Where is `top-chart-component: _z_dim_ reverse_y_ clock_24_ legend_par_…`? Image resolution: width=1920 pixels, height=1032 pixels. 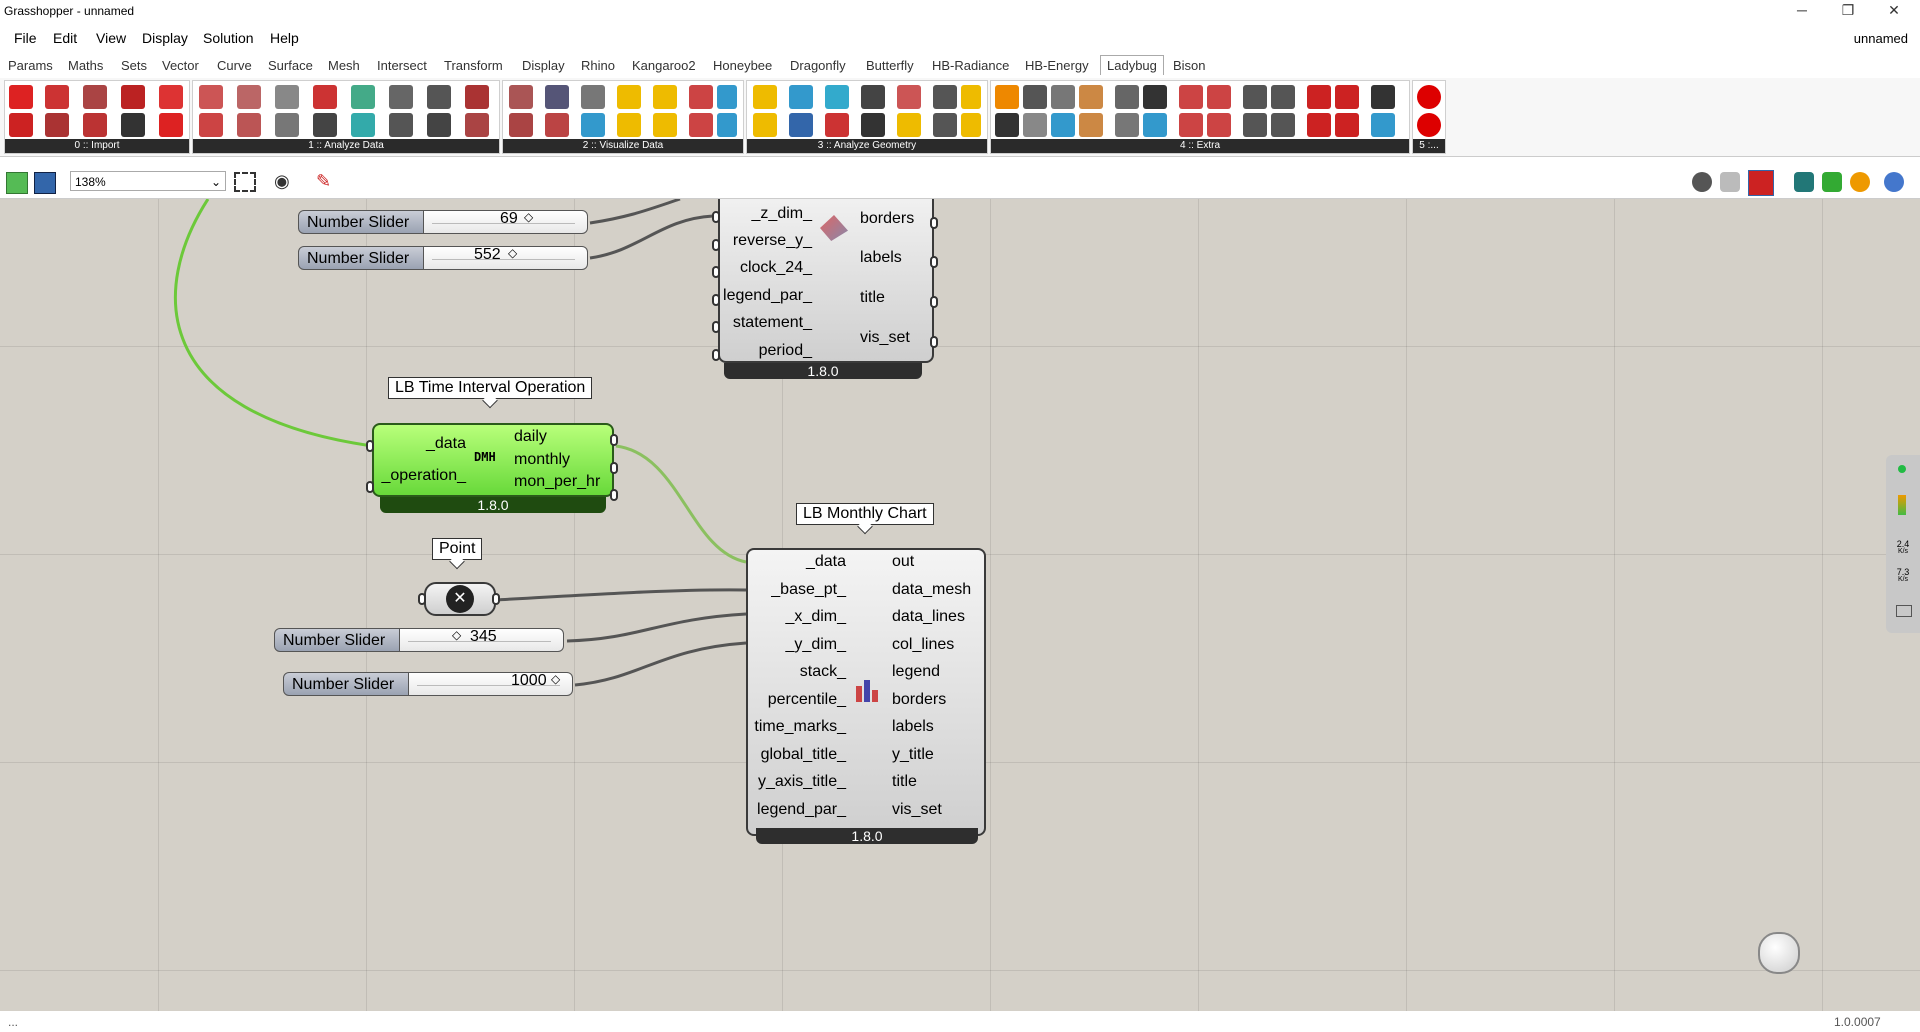 top-chart-component: _z_dim_ reverse_y_ clock_24_ legend_par_… is located at coordinates (826, 281).